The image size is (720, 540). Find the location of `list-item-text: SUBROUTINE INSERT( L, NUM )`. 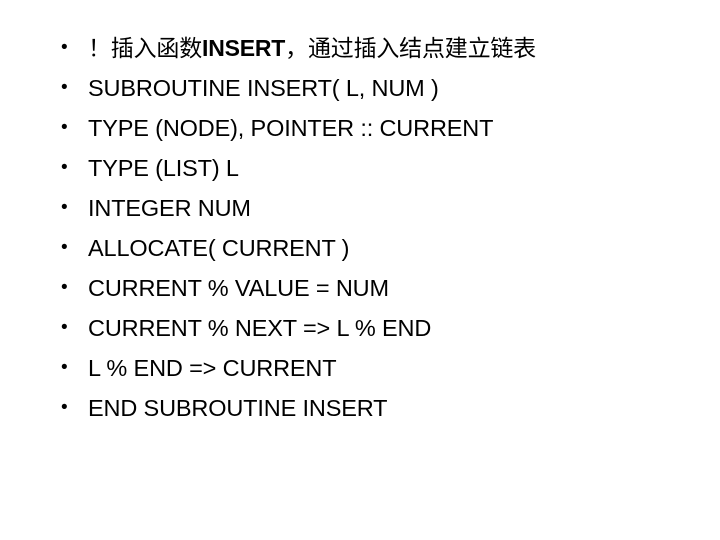

list-item-text: SUBROUTINE INSERT( L, NUM ) is located at coordinates (263, 88).